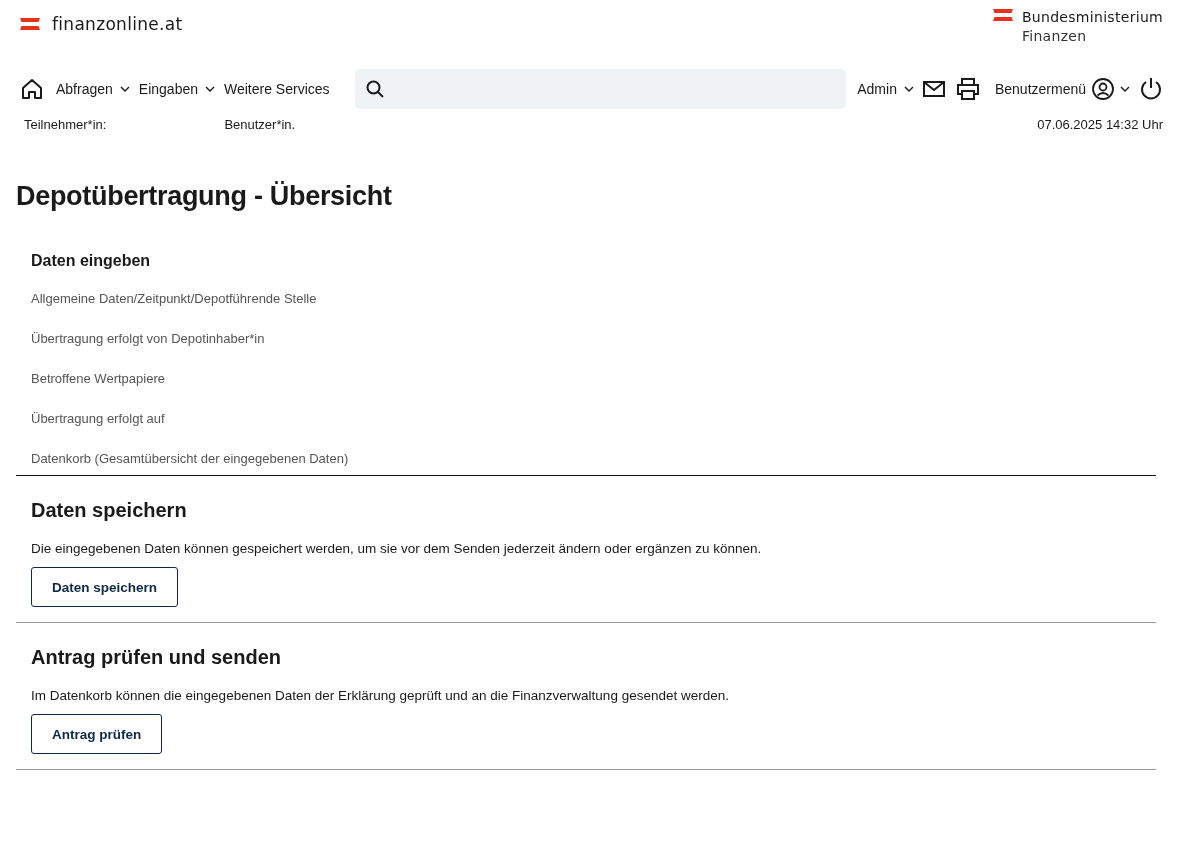 Image resolution: width=1181 pixels, height=866 pixels. What do you see at coordinates (260, 124) in the screenshot?
I see `user-label: Benutzer*in.` at bounding box center [260, 124].